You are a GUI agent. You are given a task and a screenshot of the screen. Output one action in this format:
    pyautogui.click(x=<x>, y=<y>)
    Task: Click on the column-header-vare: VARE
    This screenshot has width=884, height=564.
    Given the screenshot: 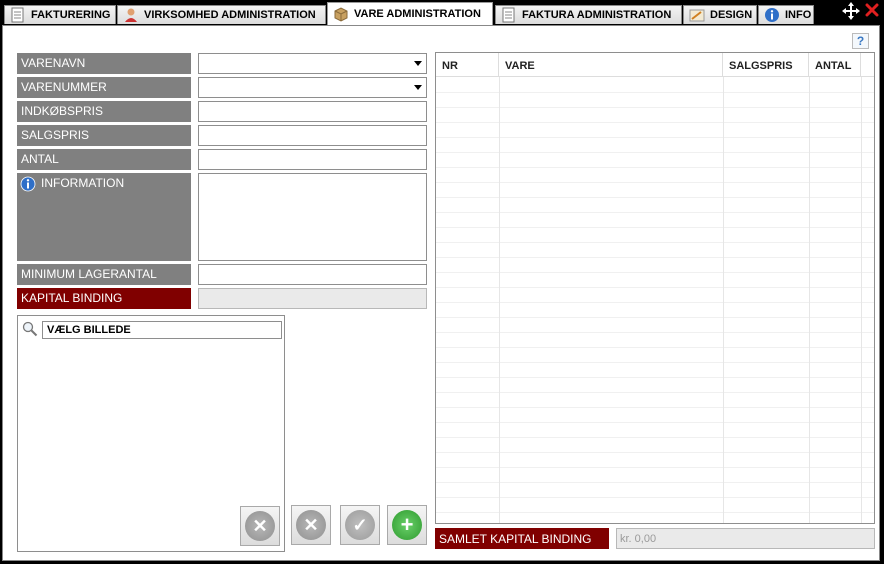 What is the action you would take?
    pyautogui.click(x=611, y=65)
    